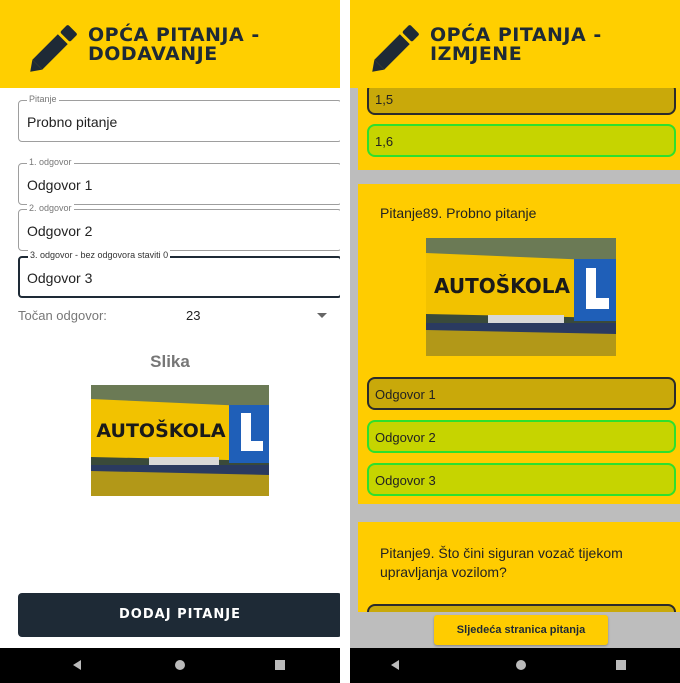 The width and height of the screenshot is (680, 683). I want to click on answer-option-correct: Odgovor 3, so click(521, 479).